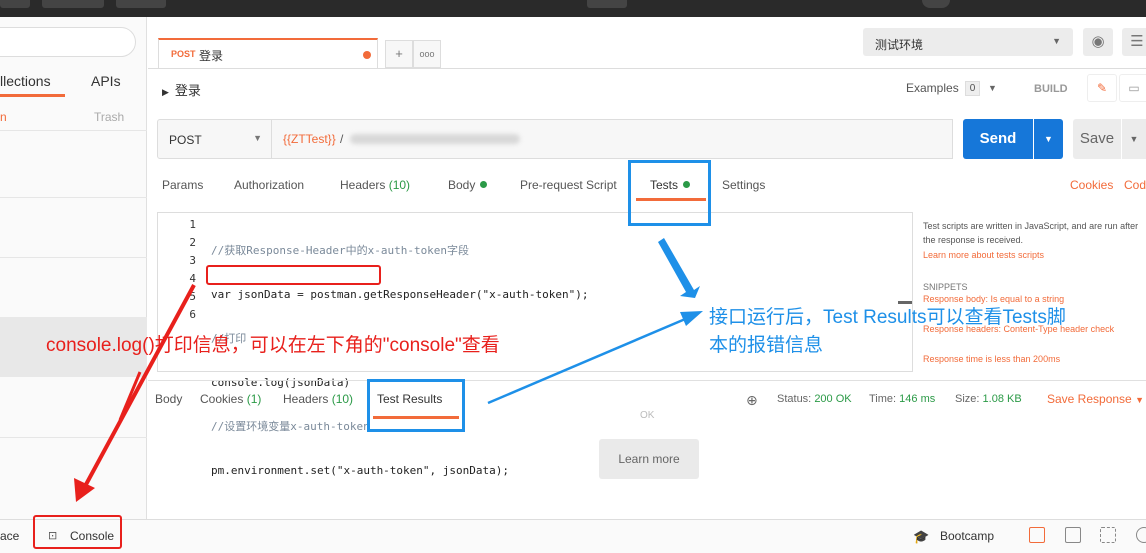  I want to click on blue-arrow-down, so click(595, 358).